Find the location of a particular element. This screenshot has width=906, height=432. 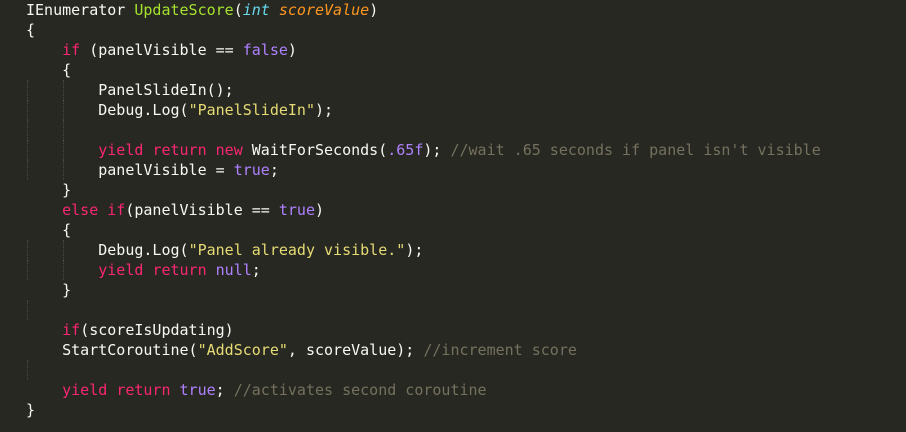

code-token: else is located at coordinates (80, 210).